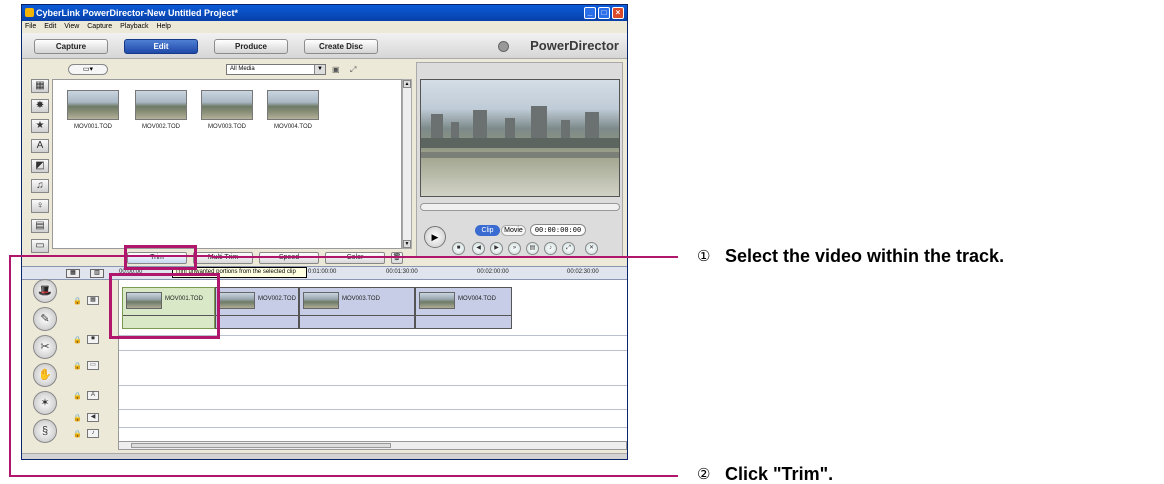 This screenshot has height=484, width=1164. I want to click on library-scrollbar: ▲ ▼, so click(407, 164).